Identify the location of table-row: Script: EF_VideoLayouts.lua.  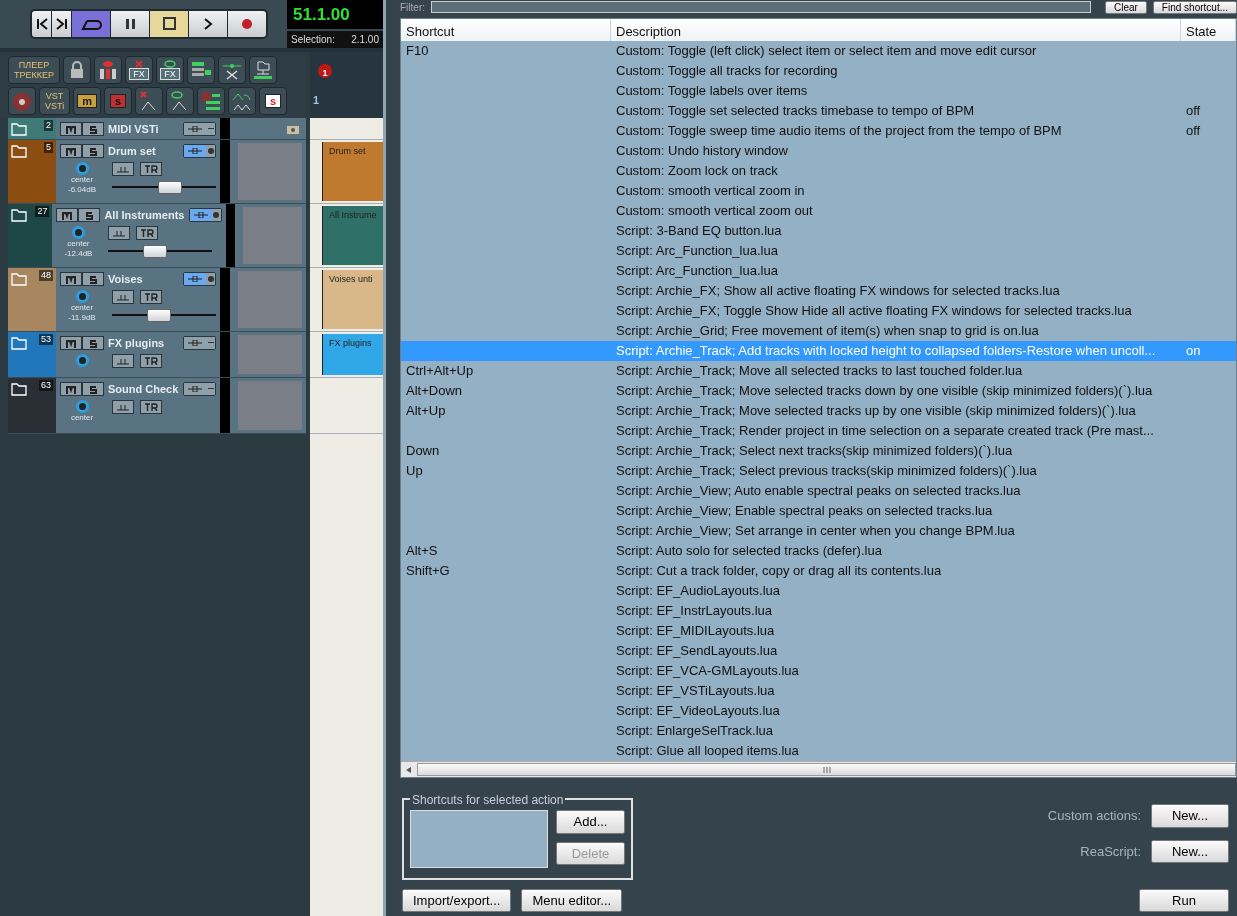
(818, 711).